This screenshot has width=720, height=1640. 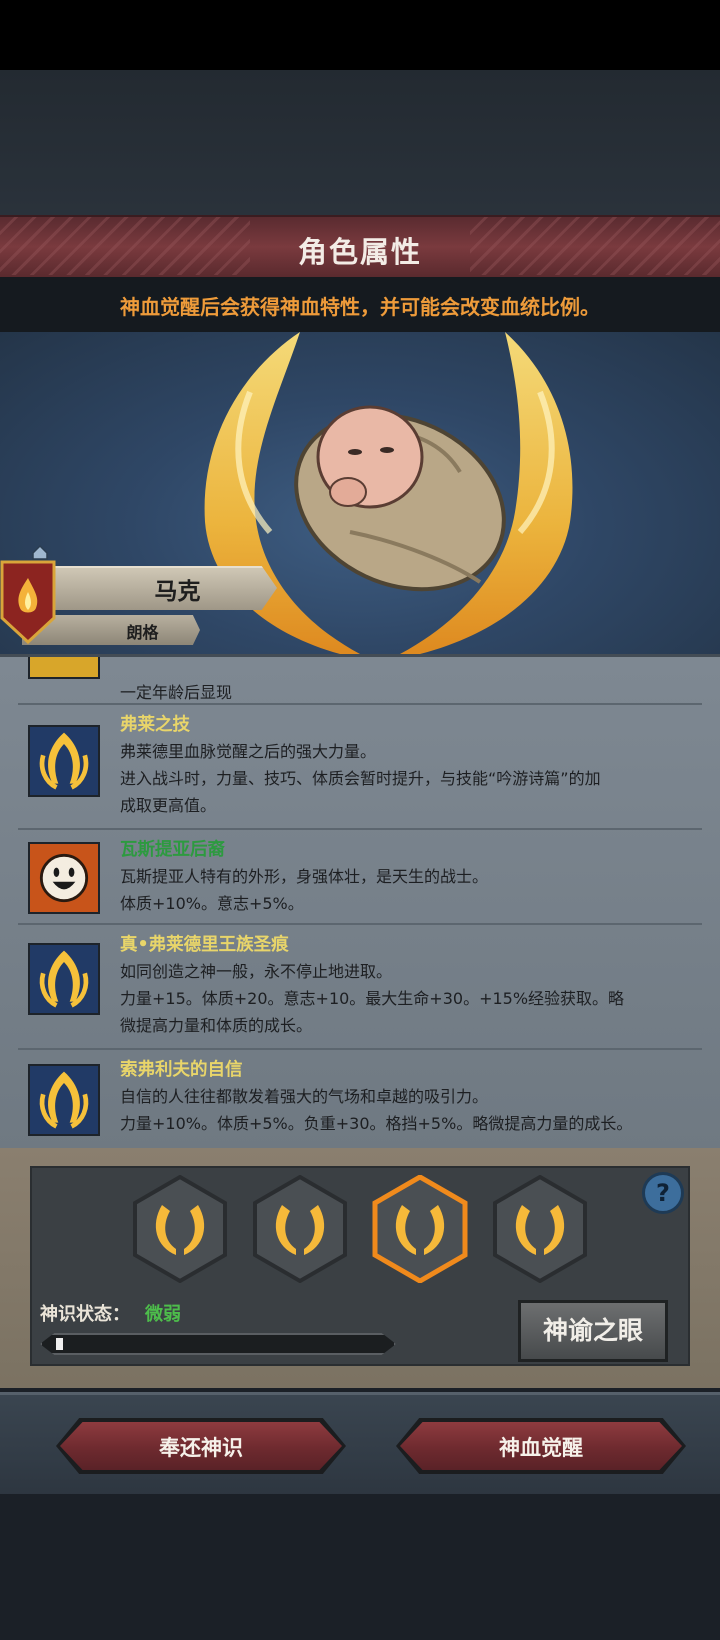 What do you see at coordinates (59, 1344) in the screenshot?
I see `progress-fill` at bounding box center [59, 1344].